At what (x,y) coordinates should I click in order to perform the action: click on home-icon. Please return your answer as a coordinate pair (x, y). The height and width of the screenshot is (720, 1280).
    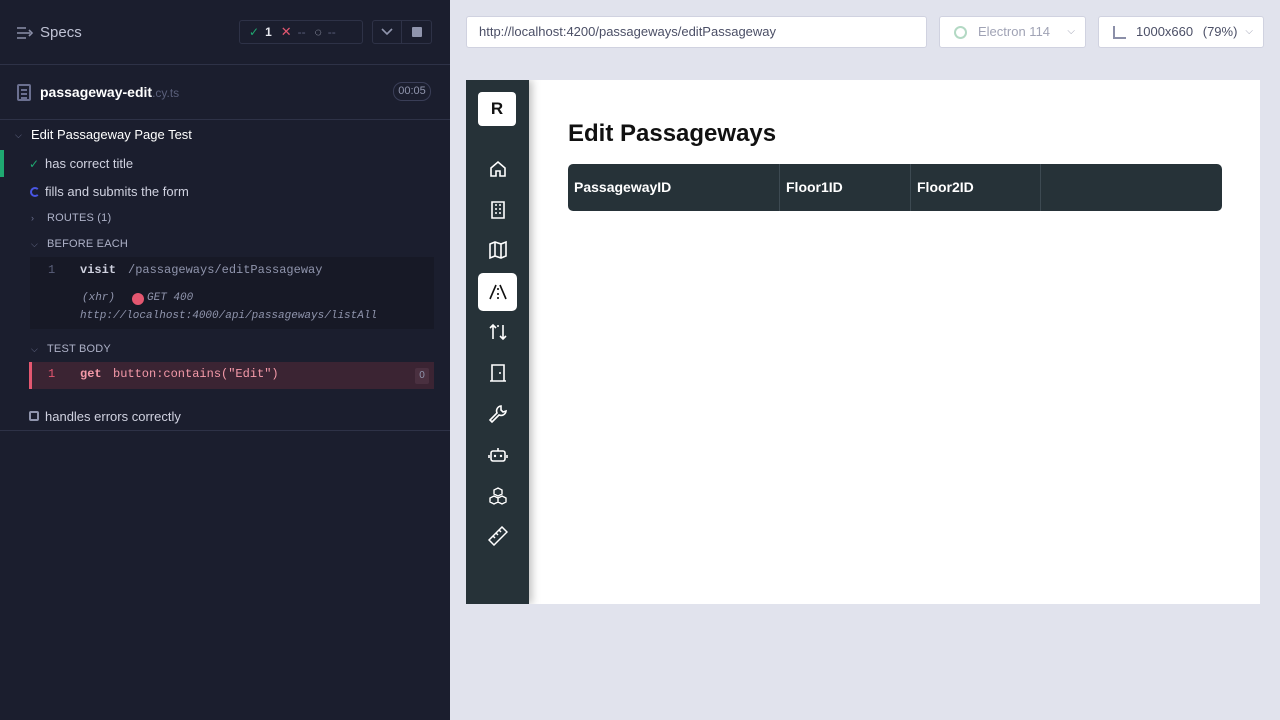
    Looking at the image, I should click on (497, 168).